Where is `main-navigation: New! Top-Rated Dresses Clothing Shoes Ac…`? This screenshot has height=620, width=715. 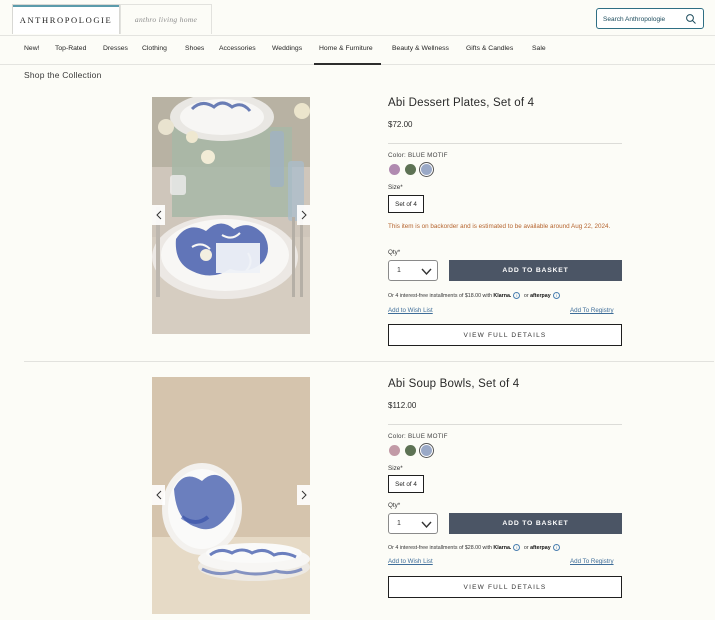 main-navigation: New! Top-Rated Dresses Clothing Shoes Ac… is located at coordinates (357, 51).